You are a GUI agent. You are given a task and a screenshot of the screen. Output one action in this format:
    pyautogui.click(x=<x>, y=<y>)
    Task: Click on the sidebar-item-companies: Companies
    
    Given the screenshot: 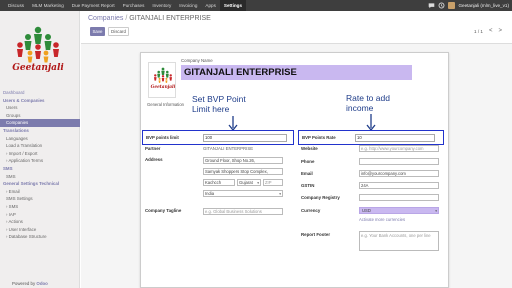 What is the action you would take?
    pyautogui.click(x=40, y=123)
    